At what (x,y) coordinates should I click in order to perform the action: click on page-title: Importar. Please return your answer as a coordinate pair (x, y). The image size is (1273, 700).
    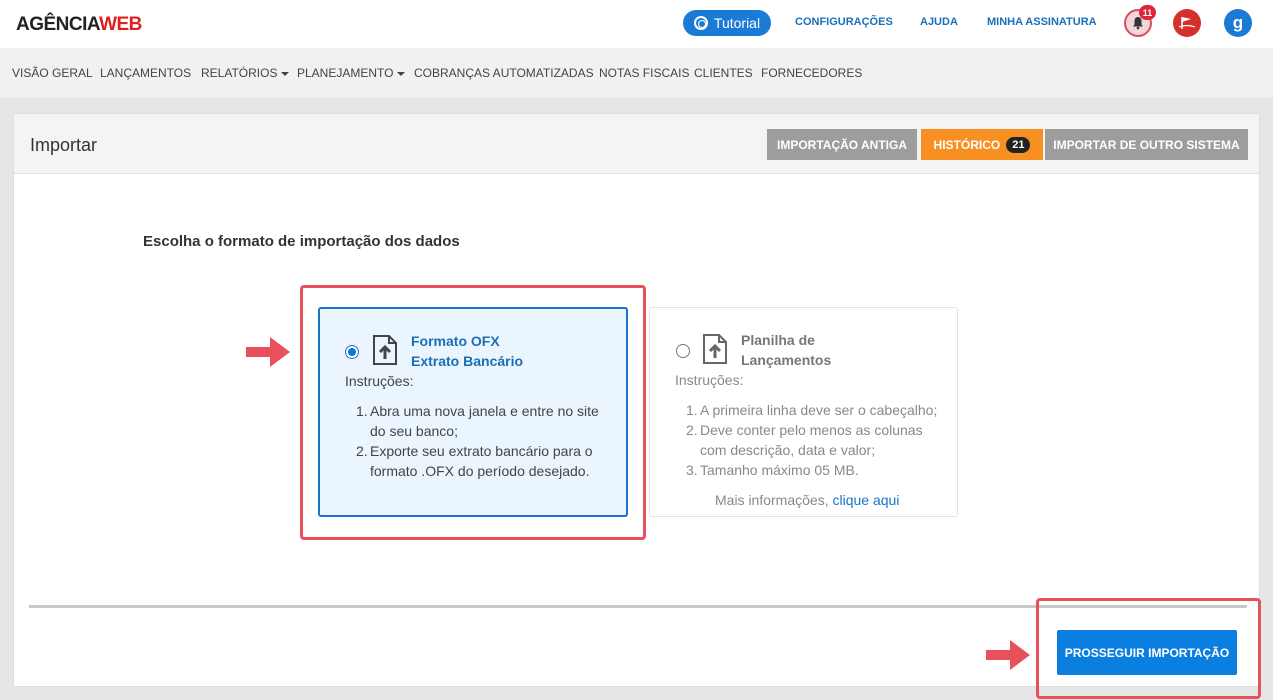
    Looking at the image, I should click on (64, 145).